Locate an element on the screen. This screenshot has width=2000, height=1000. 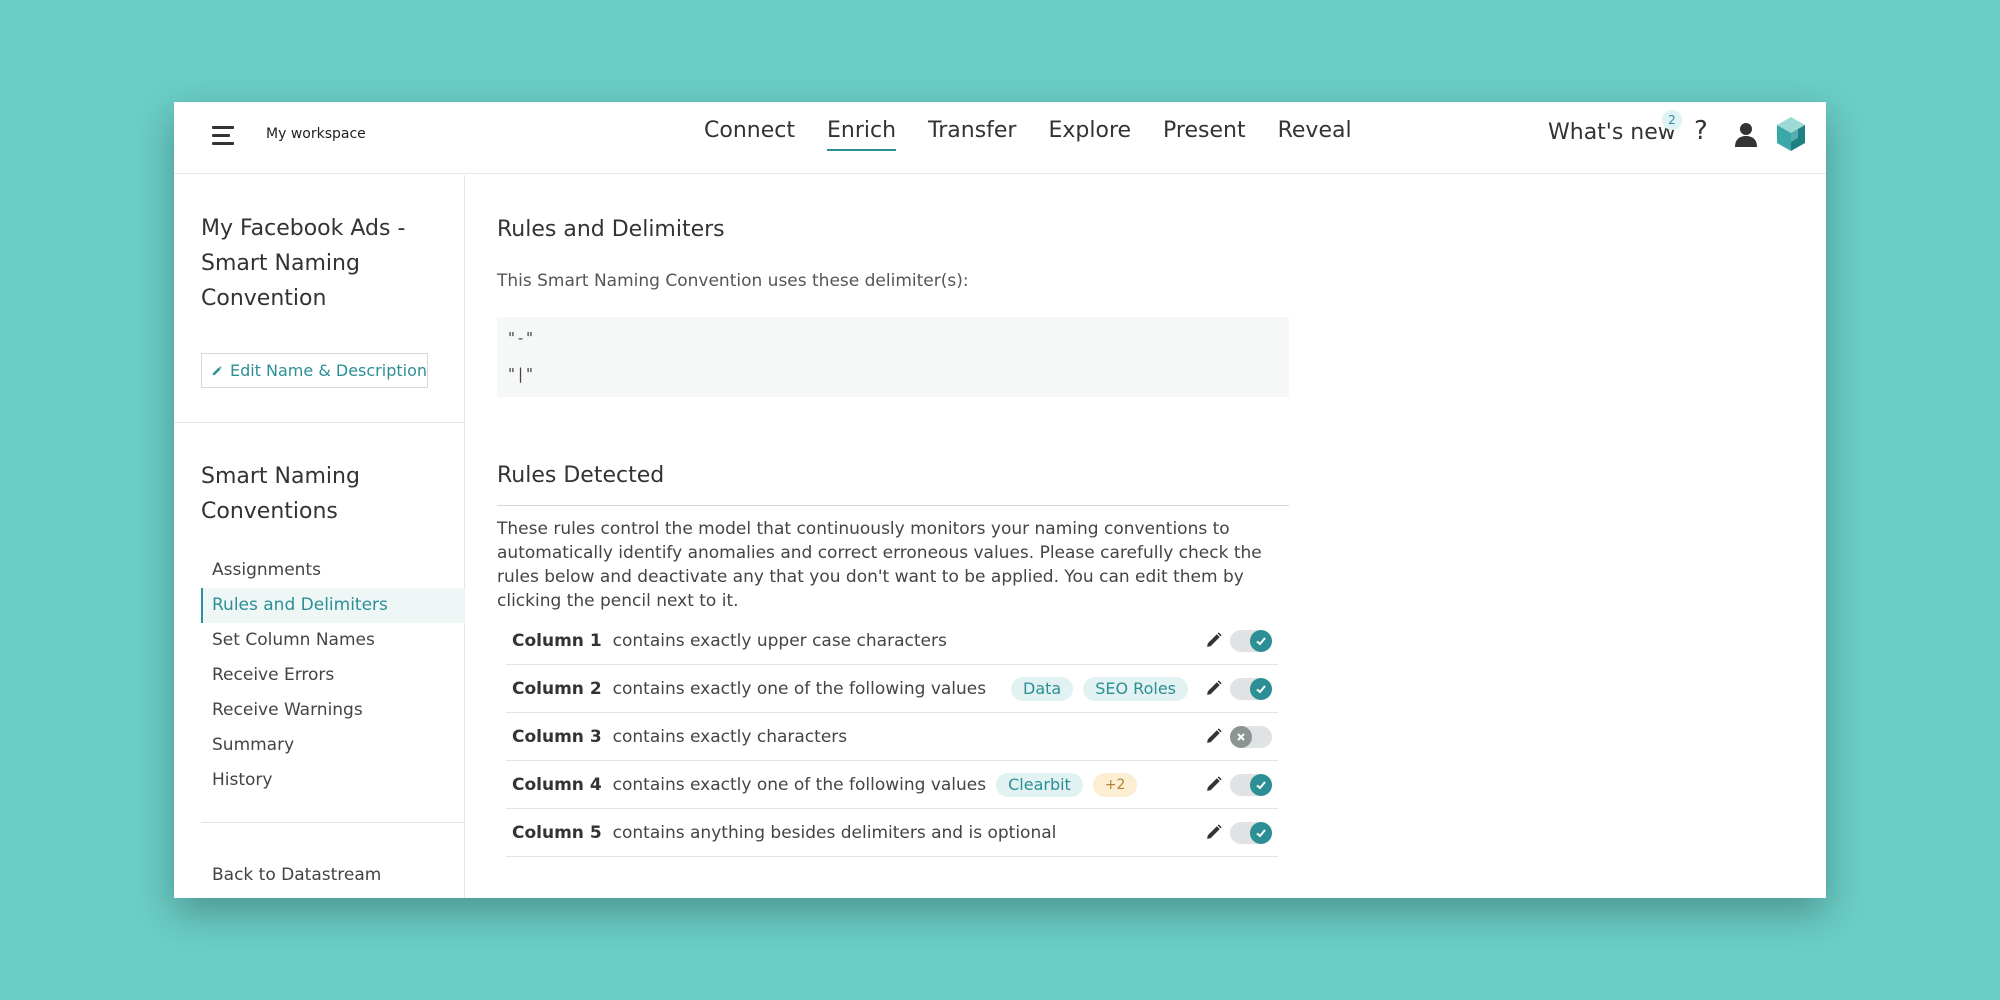
rule-column-name: Column 1 is located at coordinates (557, 640).